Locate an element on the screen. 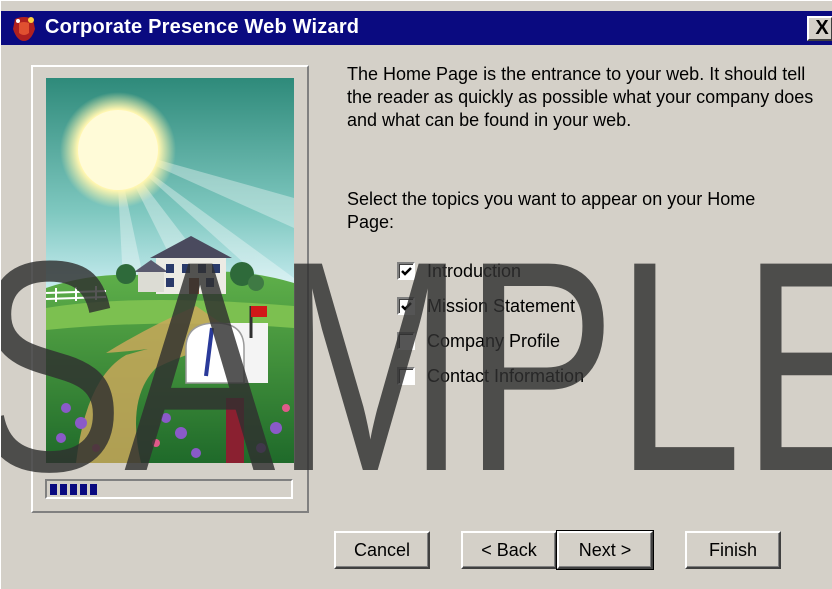  close-button: X is located at coordinates (819, 28).